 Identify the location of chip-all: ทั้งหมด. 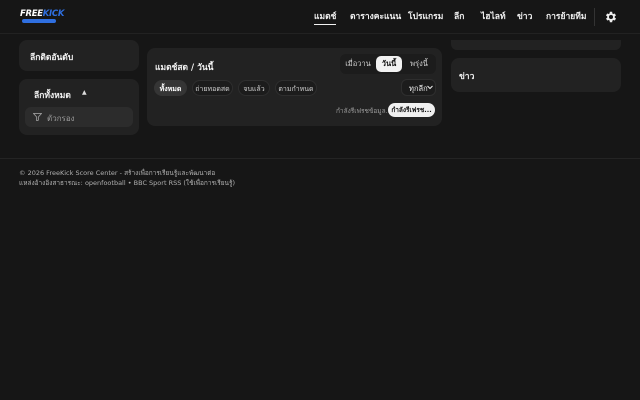
(170, 88).